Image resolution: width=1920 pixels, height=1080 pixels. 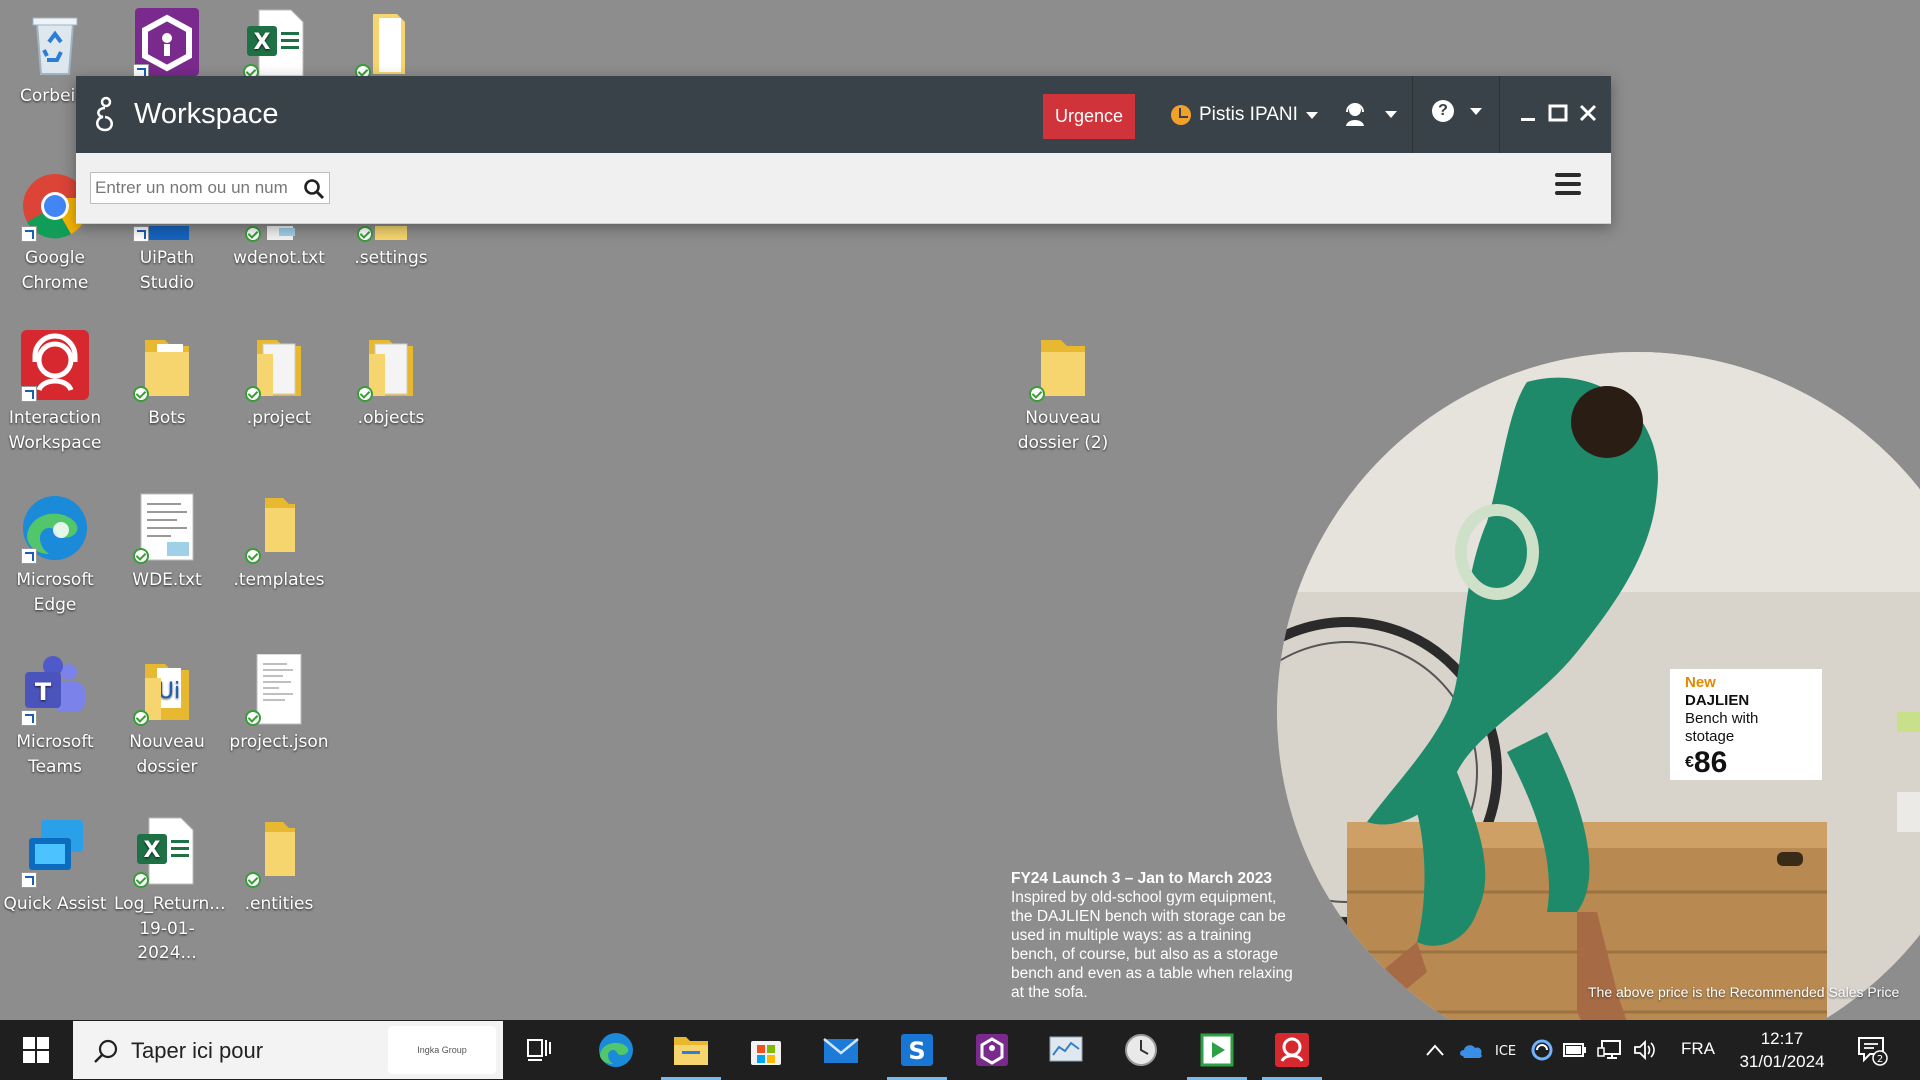 I want to click on svg-text: Ui, so click(x=169, y=691).